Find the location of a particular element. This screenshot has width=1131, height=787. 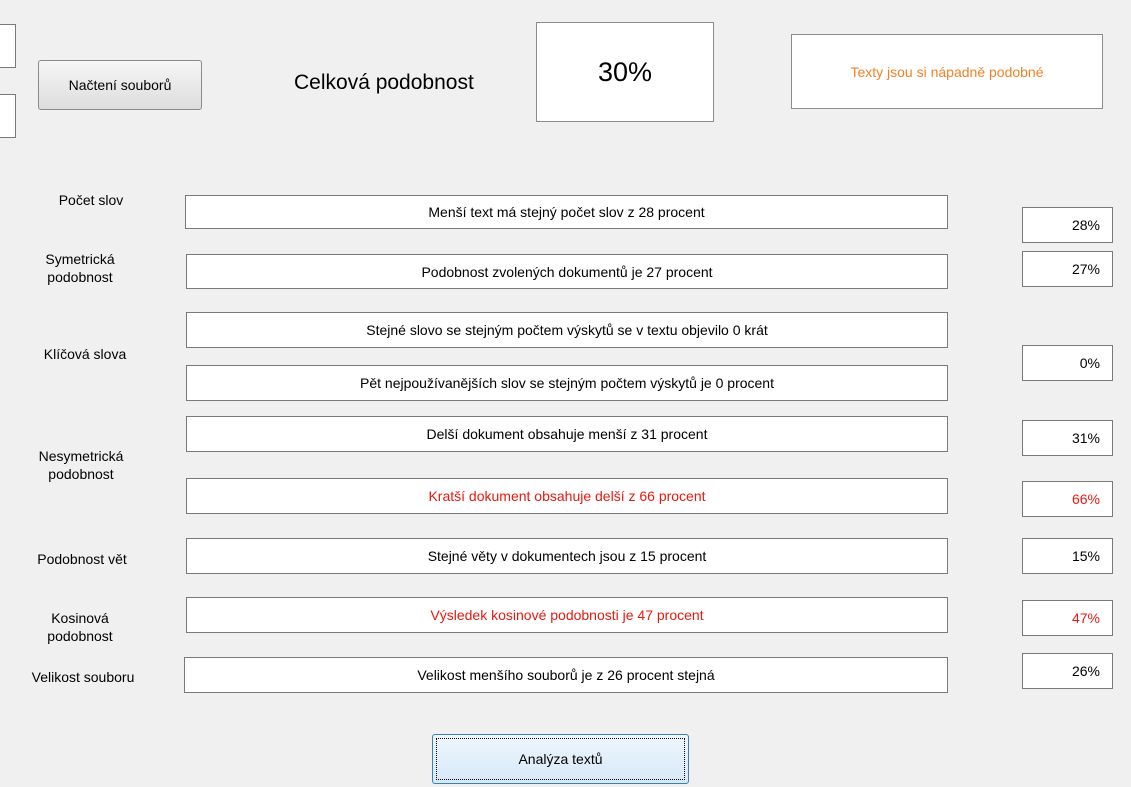

cosine-label-line2: podobnost is located at coordinates (80, 636).